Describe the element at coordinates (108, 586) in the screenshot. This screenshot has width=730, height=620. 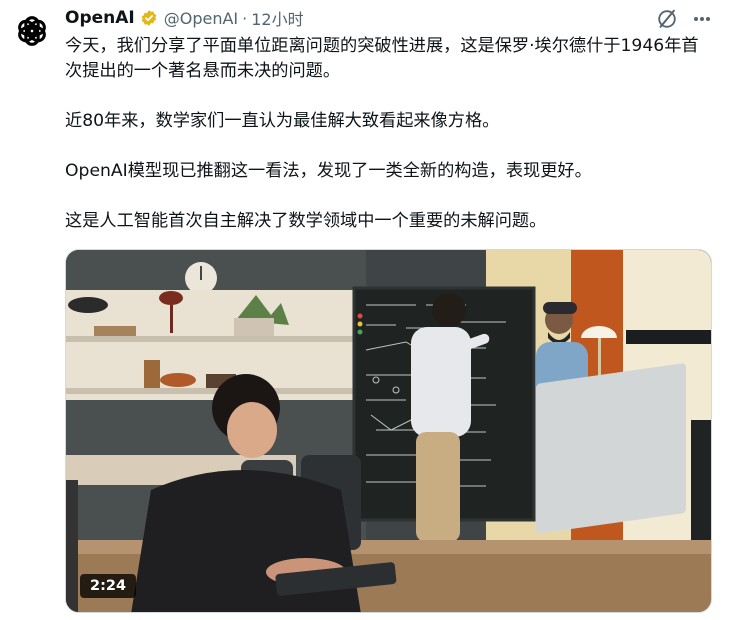
I see `video-duration: 2:24` at that location.